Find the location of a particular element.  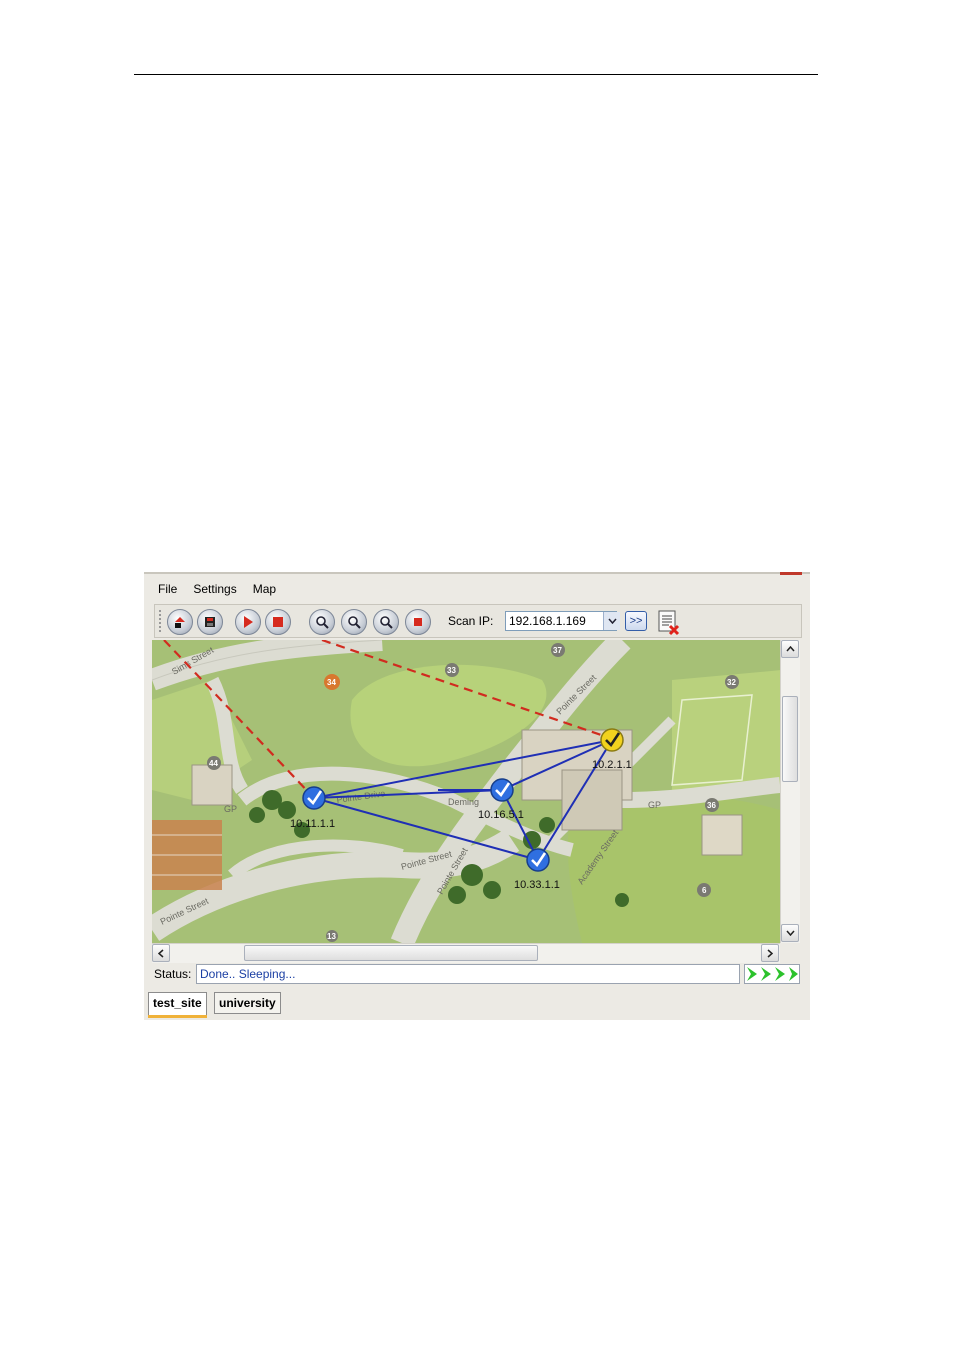

status-label: Status: is located at coordinates (173, 974).